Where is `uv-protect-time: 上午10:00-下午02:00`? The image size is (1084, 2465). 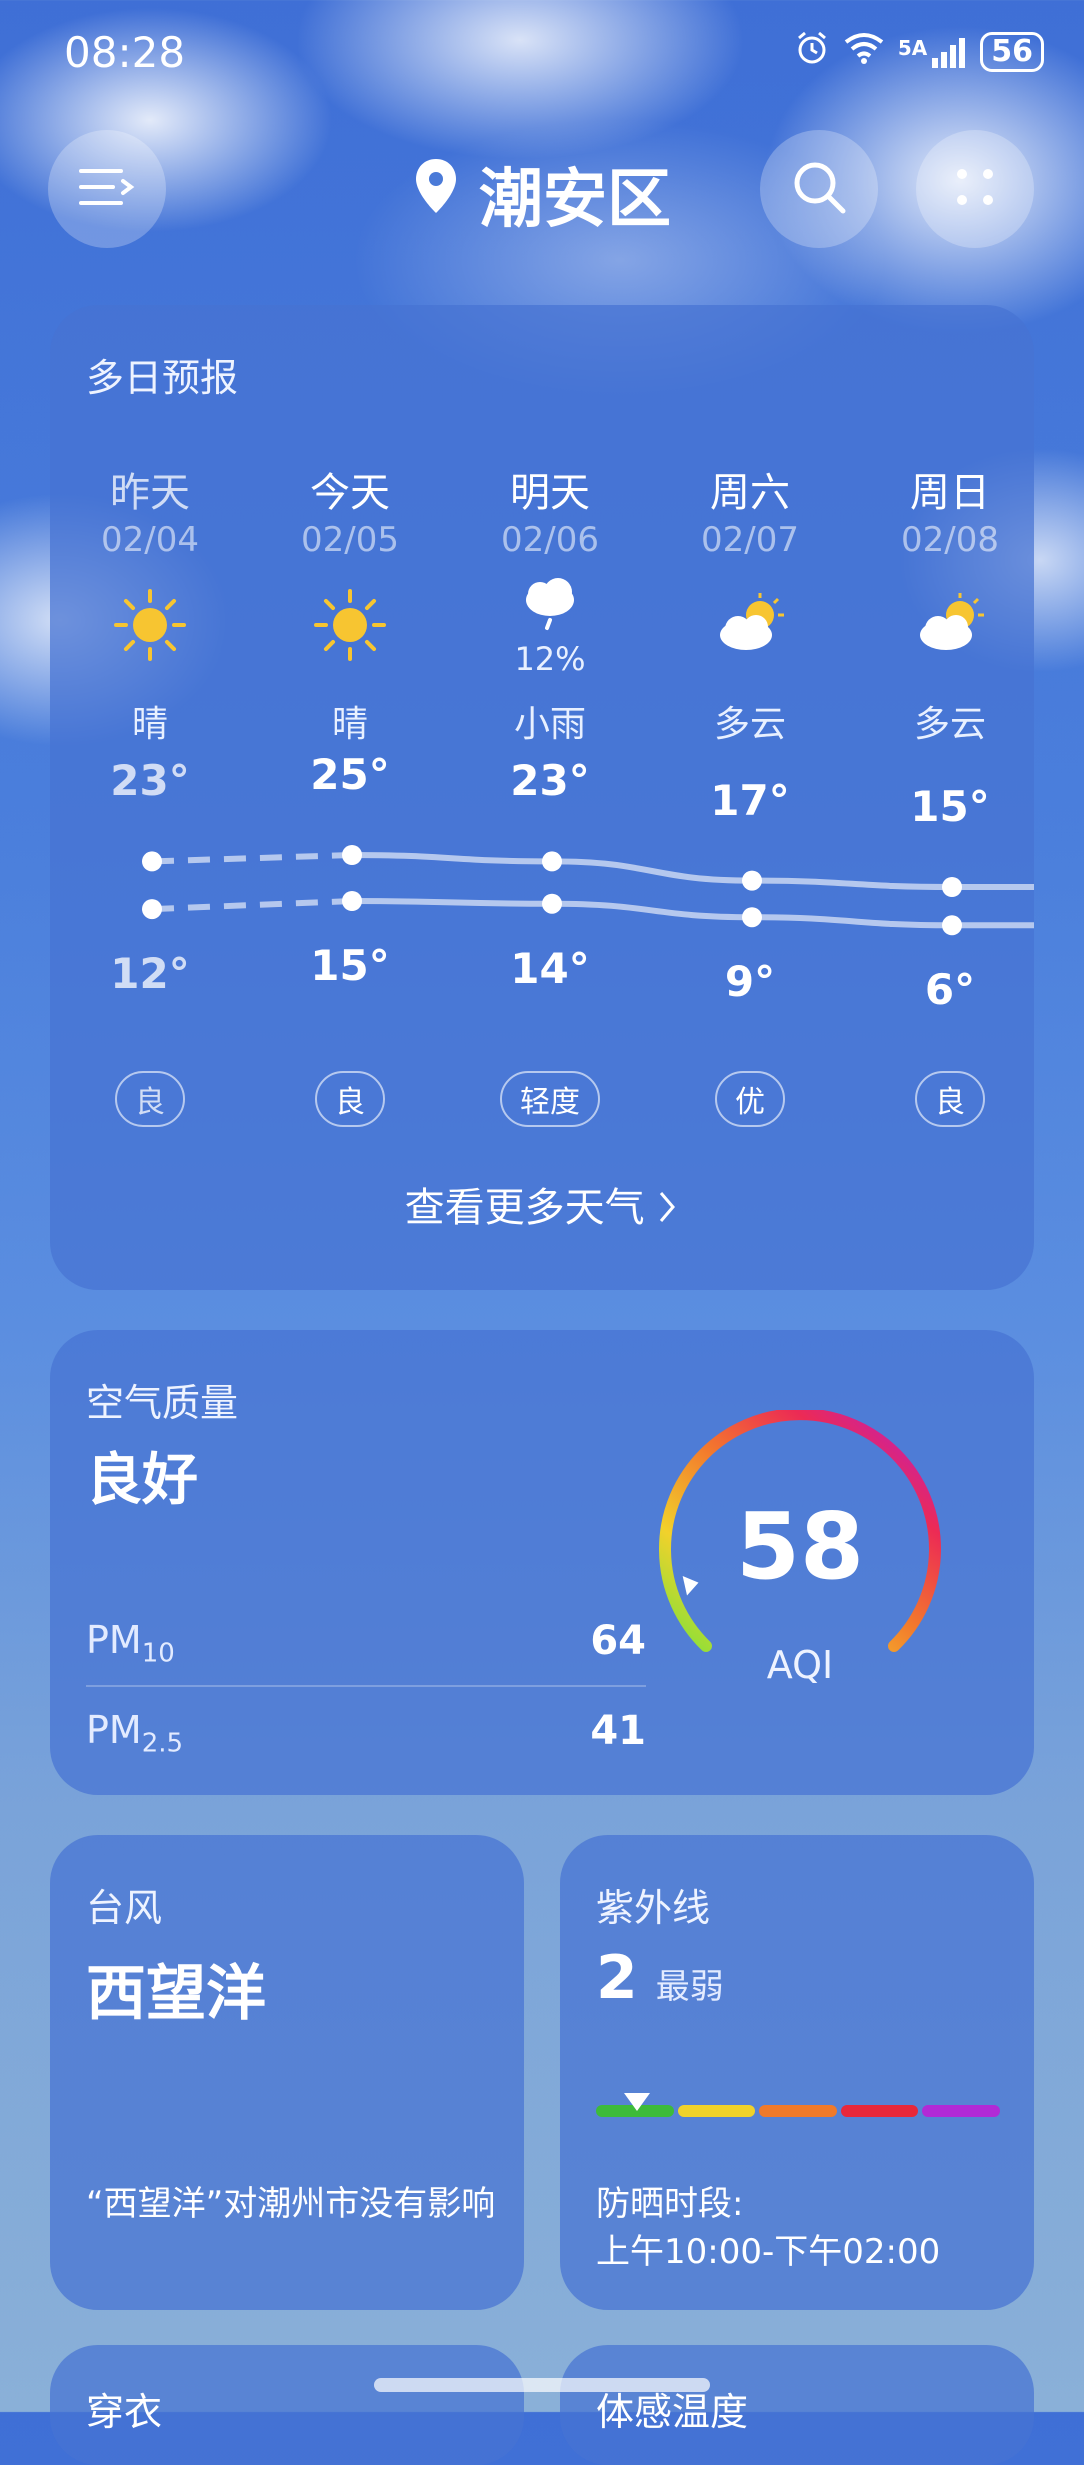
uv-protect-time: 上午10:00-下午02:00 is located at coordinates (768, 2252).